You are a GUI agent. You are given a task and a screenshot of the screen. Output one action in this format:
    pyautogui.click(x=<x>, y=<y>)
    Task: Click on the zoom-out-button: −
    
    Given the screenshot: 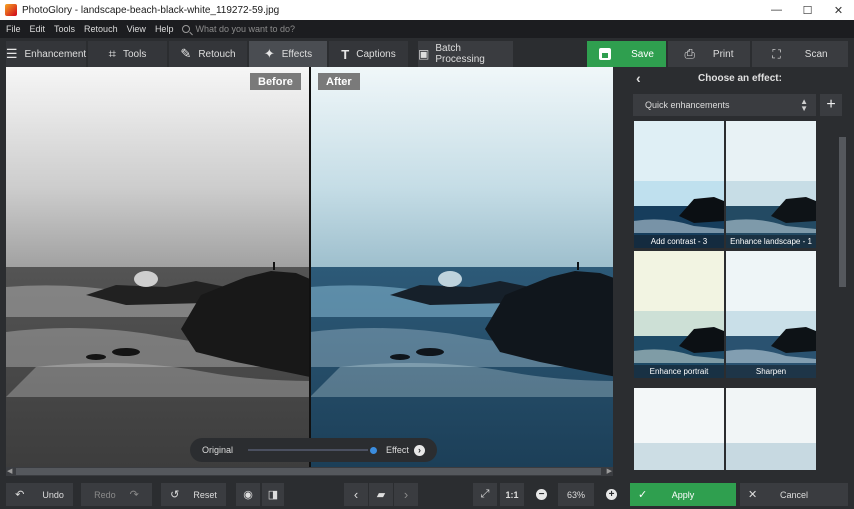 What is the action you would take?
    pyautogui.click(x=541, y=494)
    